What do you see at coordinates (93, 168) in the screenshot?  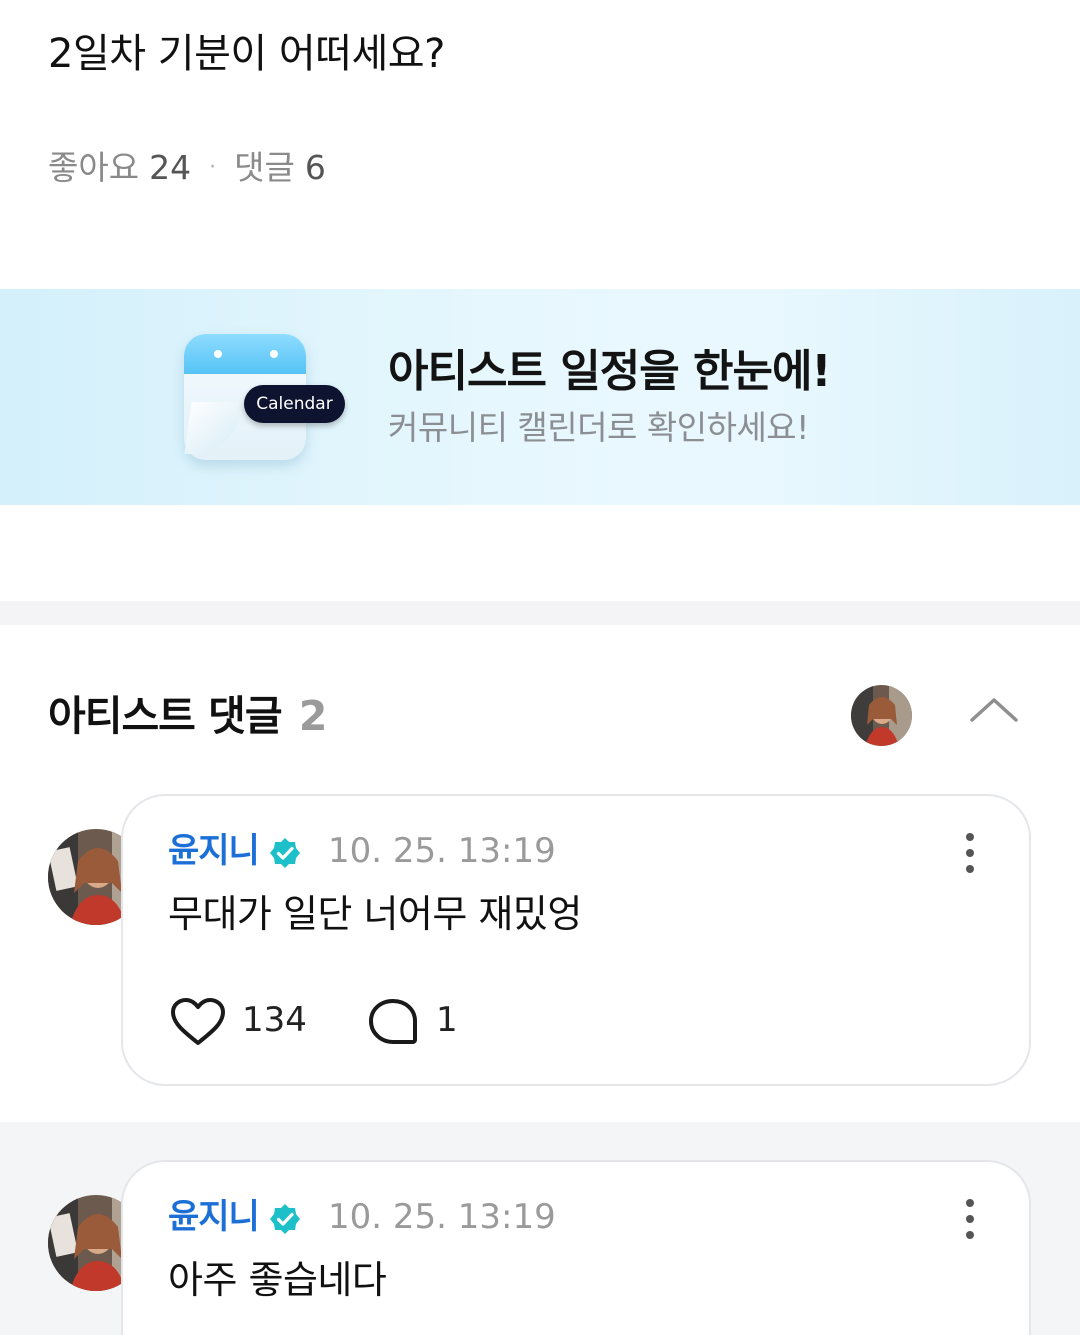 I see `likes-label: 좋아요` at bounding box center [93, 168].